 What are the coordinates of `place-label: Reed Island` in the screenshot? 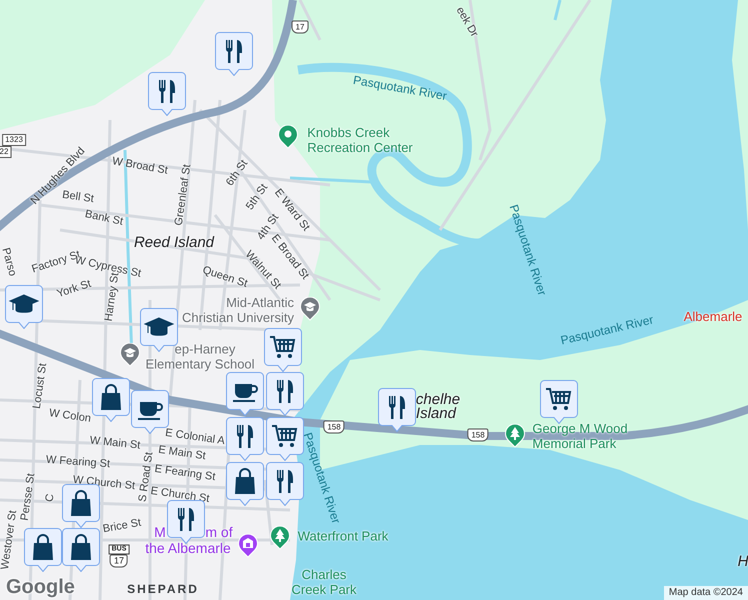 It's located at (174, 243).